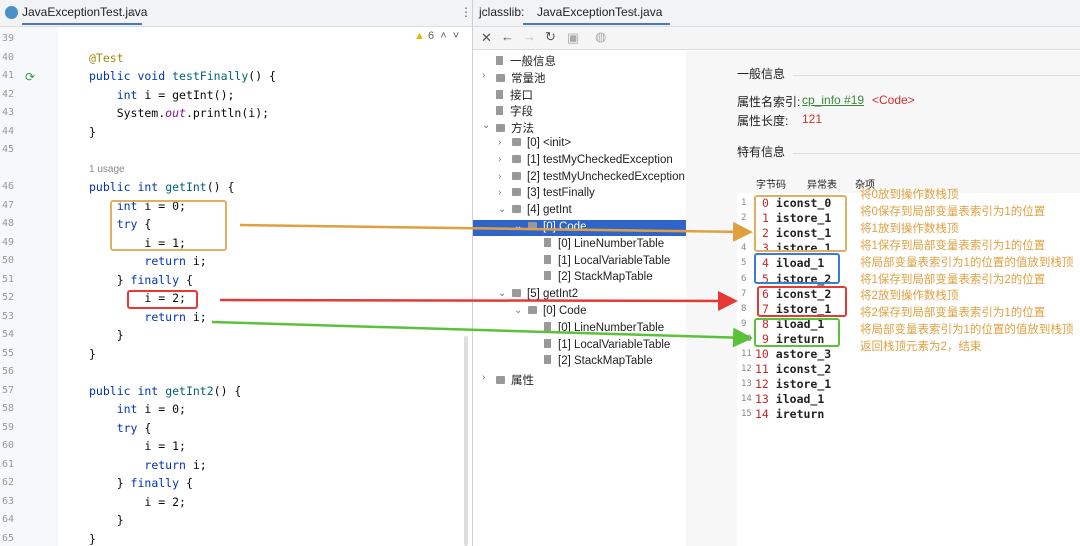 Image resolution: width=1080 pixels, height=546 pixels. Describe the element at coordinates (496, 231) in the screenshot. I see `arrow-orange` at that location.